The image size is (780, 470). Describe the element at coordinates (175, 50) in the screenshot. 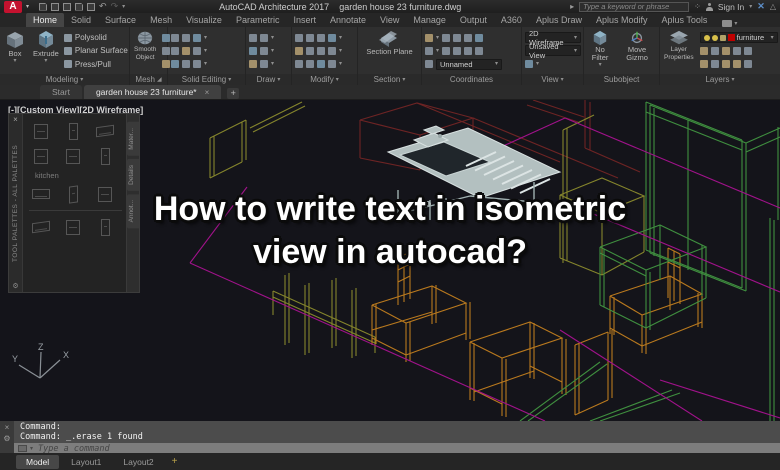

I see `slice-icon` at that location.